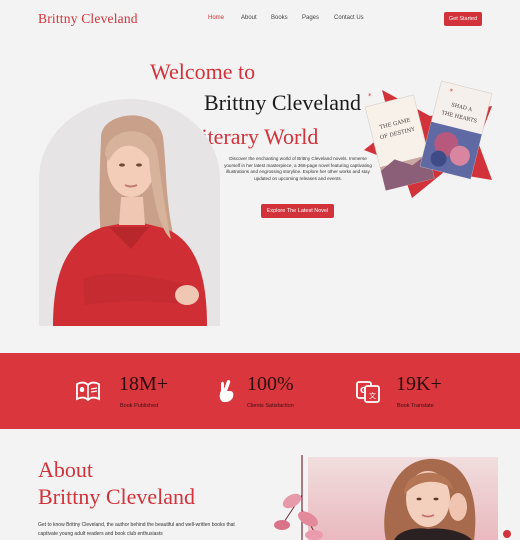 Image resolution: width=520 pixels, height=540 pixels. Describe the element at coordinates (226, 390) in the screenshot. I see `crossed-fingers-icon` at that location.